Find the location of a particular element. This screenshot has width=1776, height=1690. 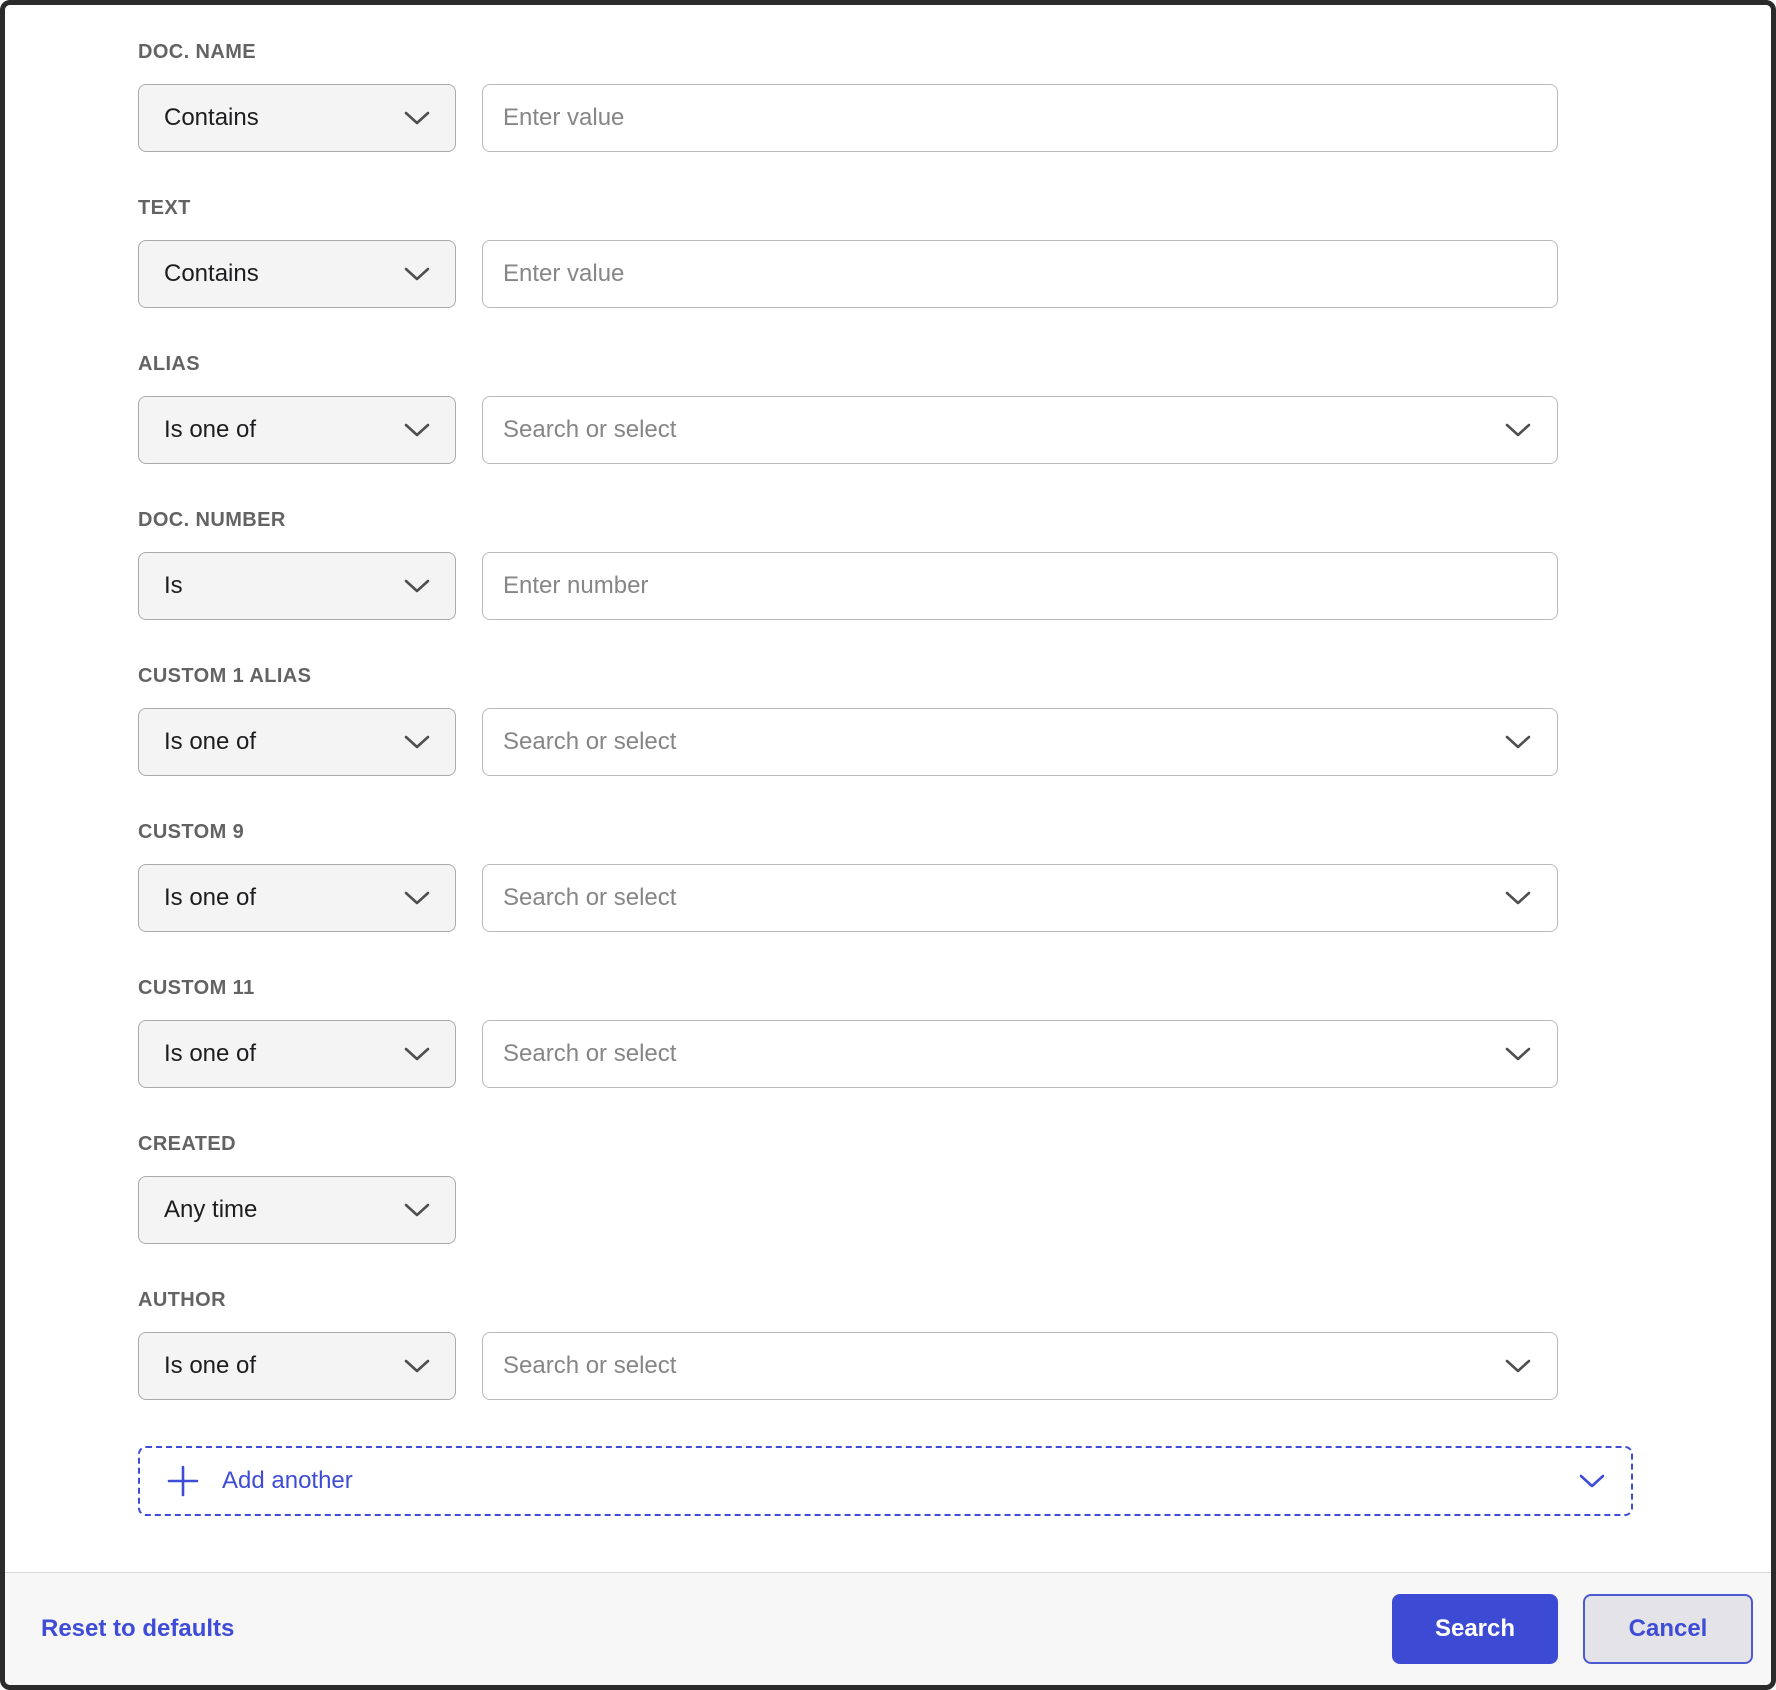

doc-name-operator-select: Contains is located at coordinates (297, 118).